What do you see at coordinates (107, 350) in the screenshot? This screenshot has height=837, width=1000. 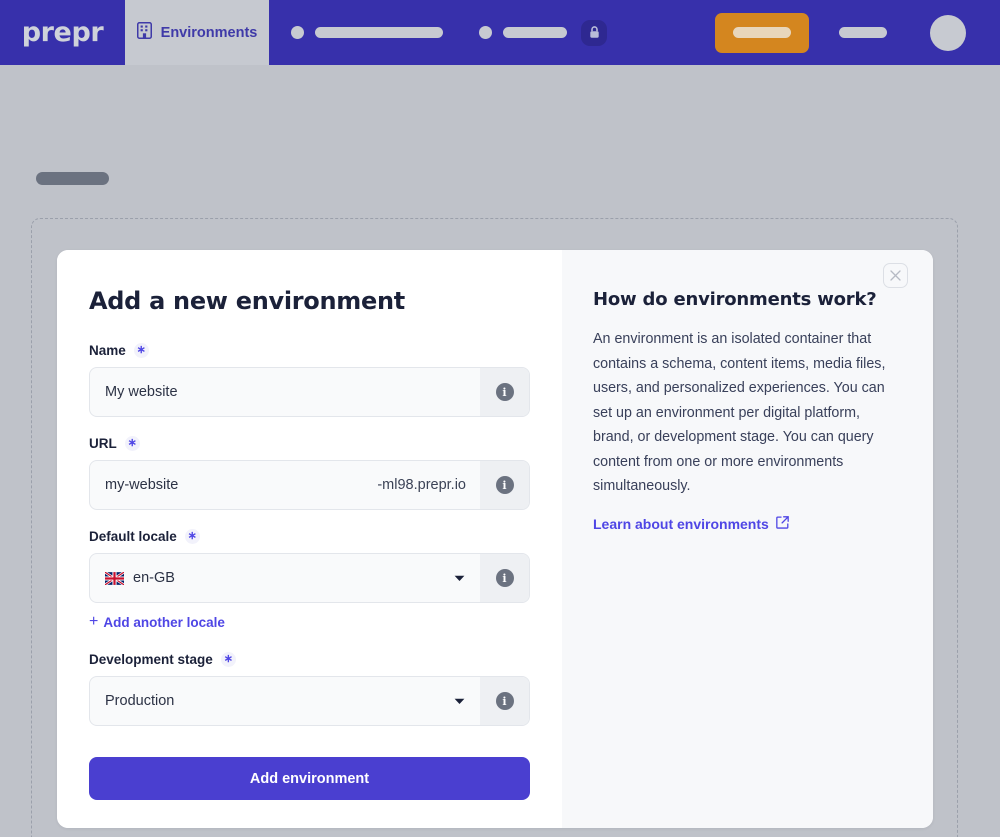 I see `field-name-label: Name` at bounding box center [107, 350].